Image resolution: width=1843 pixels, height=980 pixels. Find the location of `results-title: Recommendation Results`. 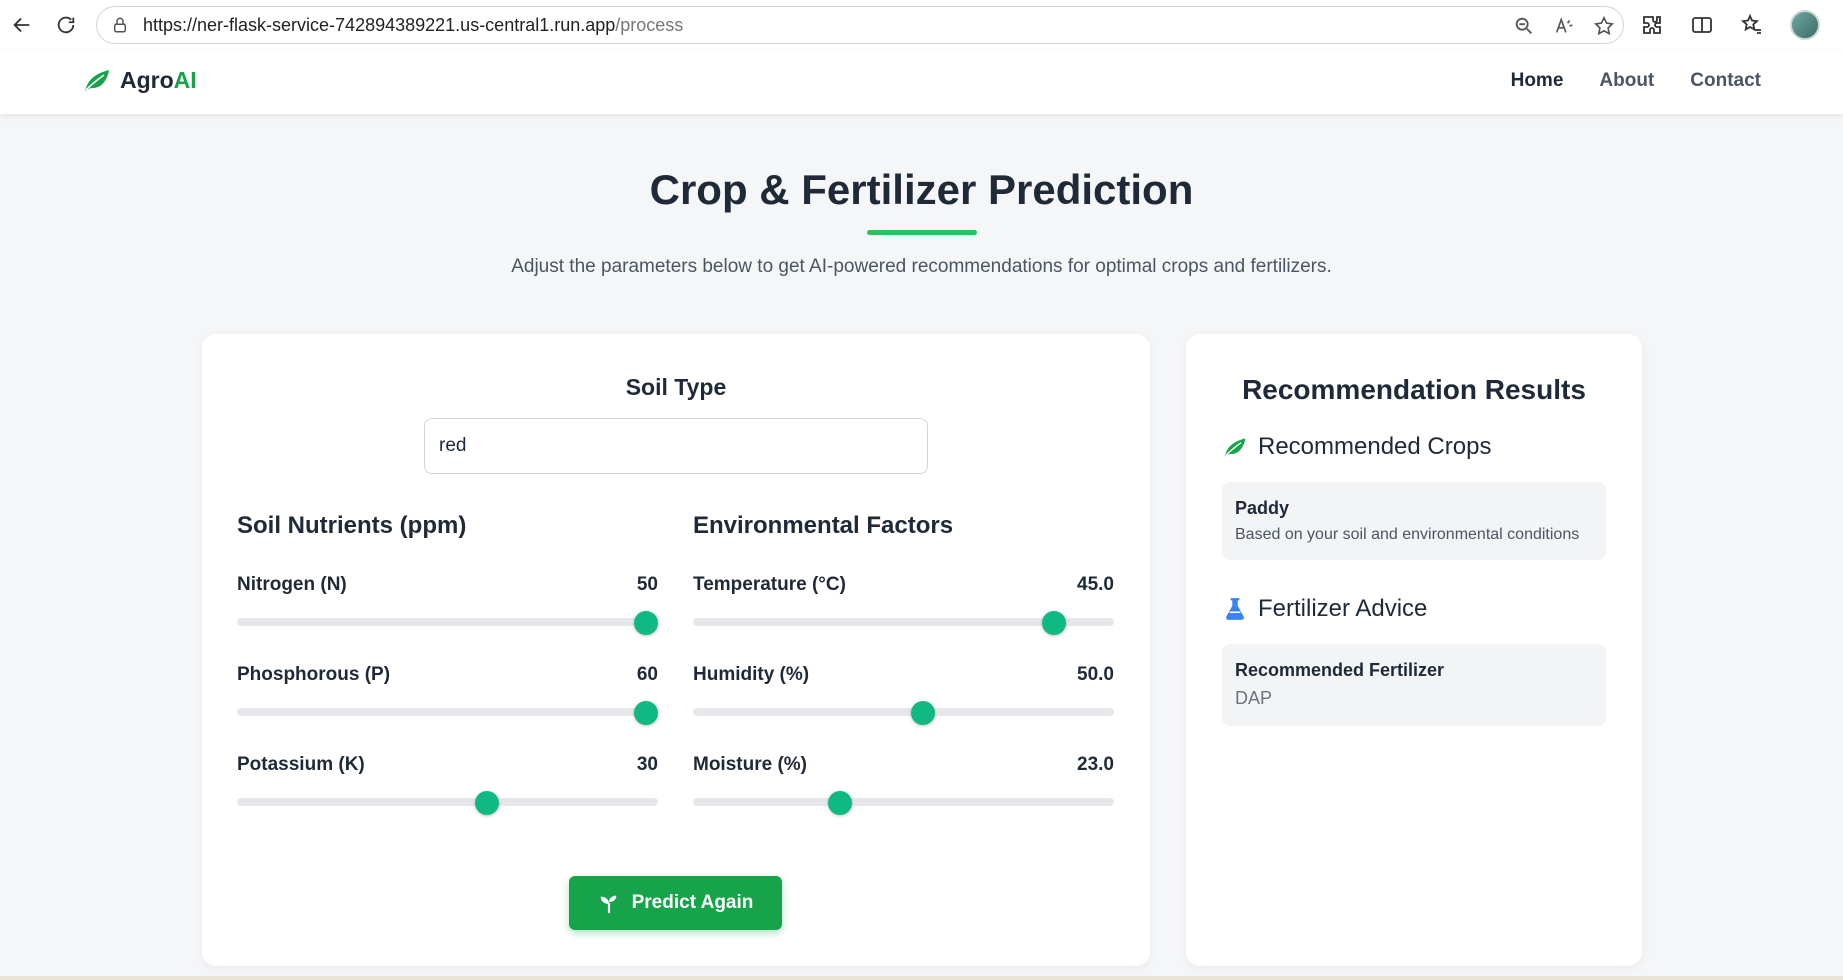

results-title: Recommendation Results is located at coordinates (1414, 389).